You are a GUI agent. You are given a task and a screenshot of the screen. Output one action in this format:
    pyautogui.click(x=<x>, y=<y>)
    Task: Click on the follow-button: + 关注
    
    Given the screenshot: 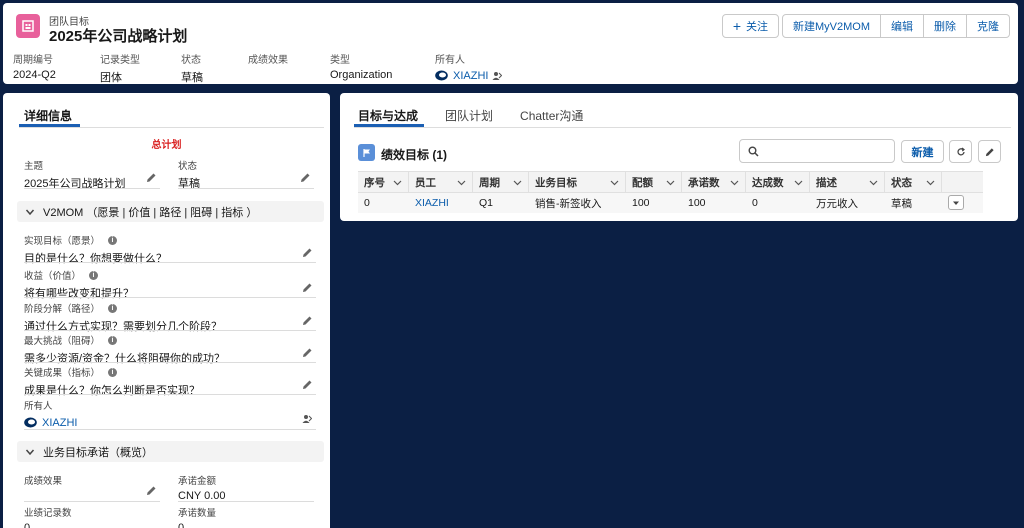 What is the action you would take?
    pyautogui.click(x=750, y=26)
    